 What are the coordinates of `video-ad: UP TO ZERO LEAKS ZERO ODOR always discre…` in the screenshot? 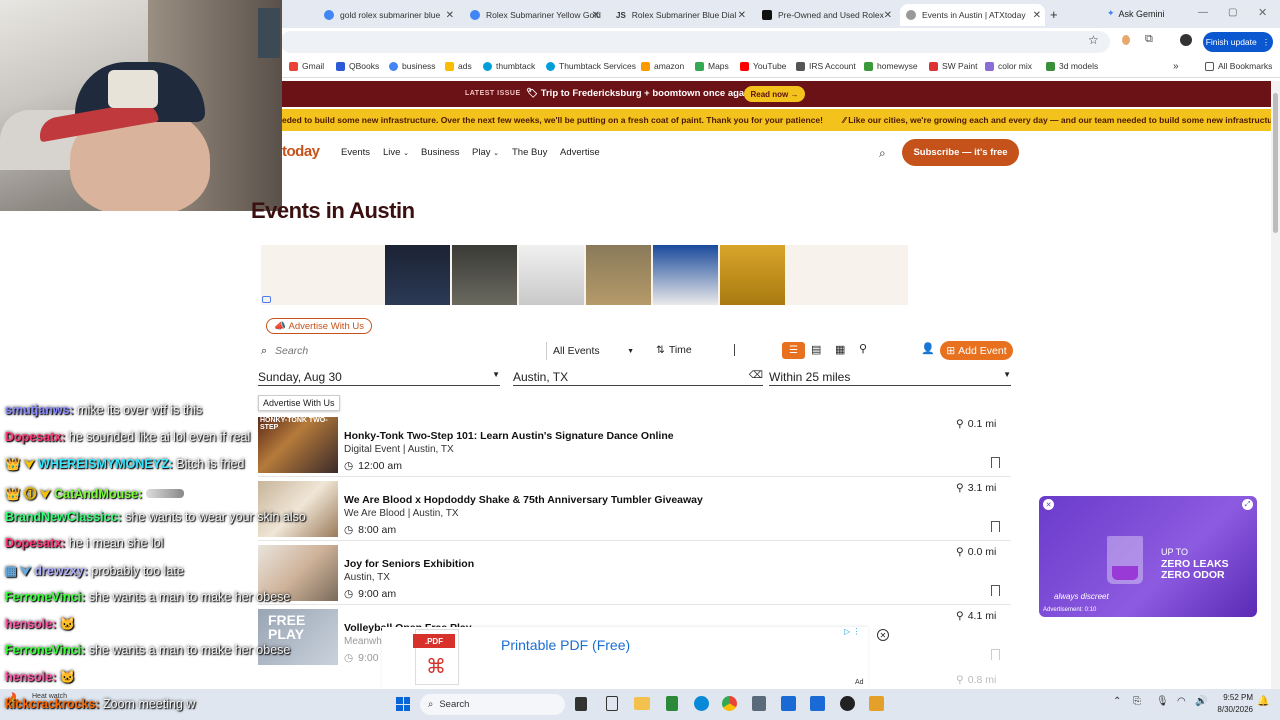 It's located at (1148, 556).